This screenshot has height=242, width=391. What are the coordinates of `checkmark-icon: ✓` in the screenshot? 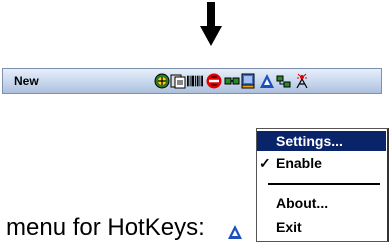 It's located at (265, 163).